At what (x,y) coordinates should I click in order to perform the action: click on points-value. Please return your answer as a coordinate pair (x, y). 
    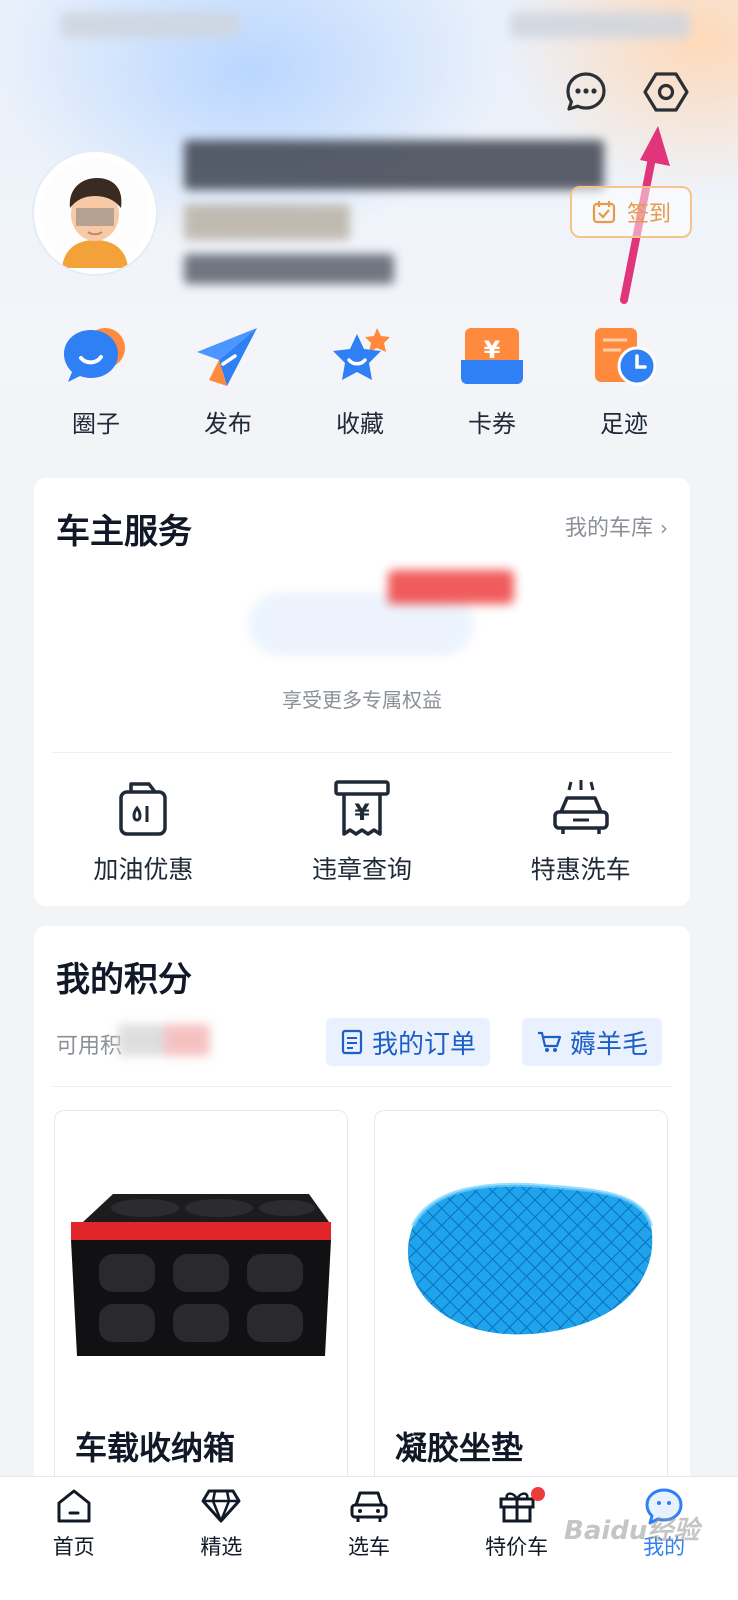
    Looking at the image, I should click on (164, 1040).